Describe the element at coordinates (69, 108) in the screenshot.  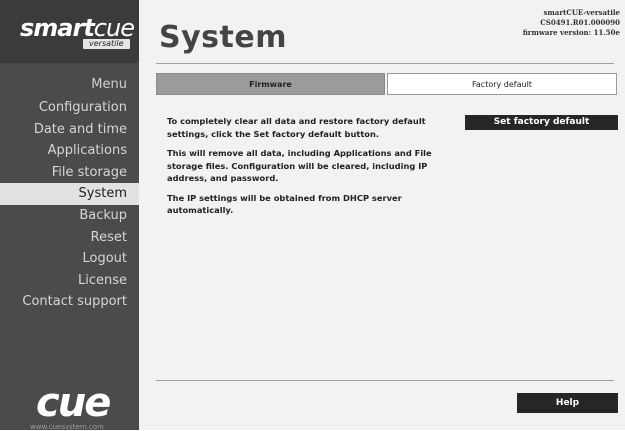
I see `sidebar-item-configuration: Configuration` at that location.